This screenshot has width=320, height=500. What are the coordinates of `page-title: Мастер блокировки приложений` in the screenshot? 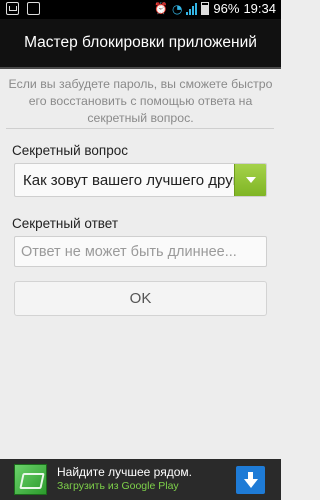 It's located at (140, 42).